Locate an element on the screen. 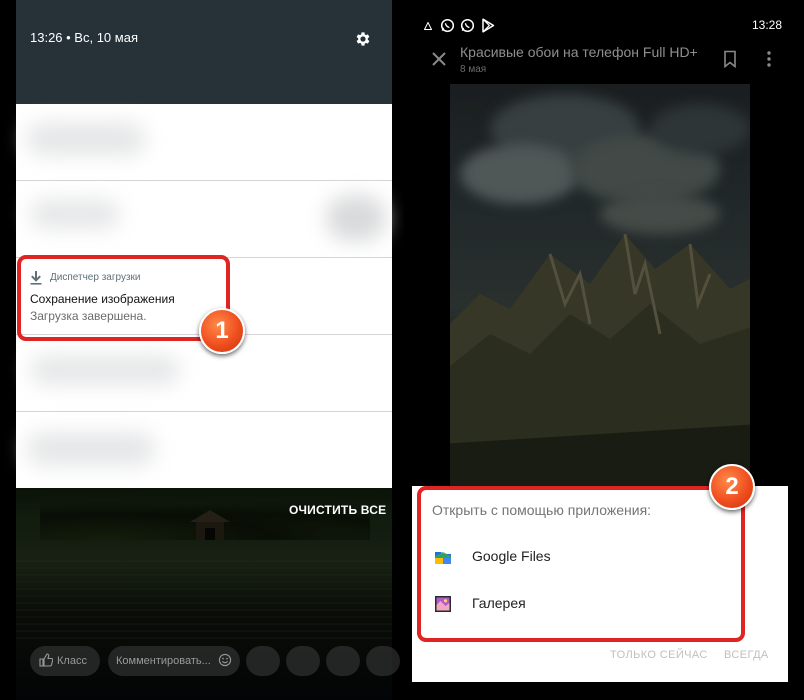 This screenshot has height=700, width=804. share-button is located at coordinates (303, 661).